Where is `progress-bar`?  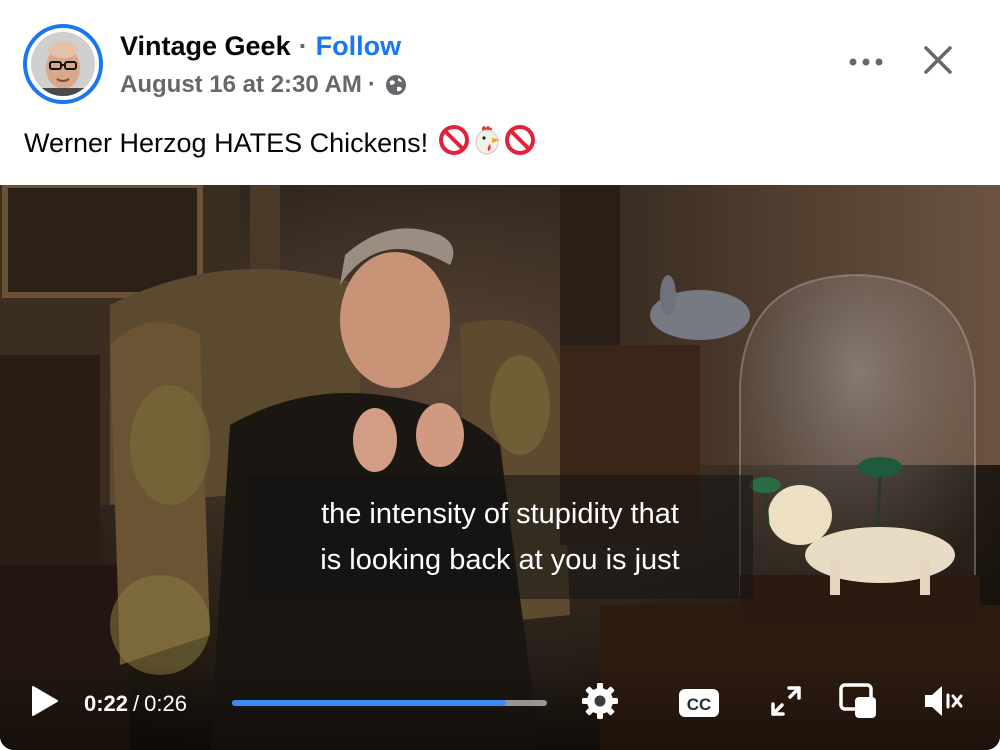
progress-bar is located at coordinates (389, 703).